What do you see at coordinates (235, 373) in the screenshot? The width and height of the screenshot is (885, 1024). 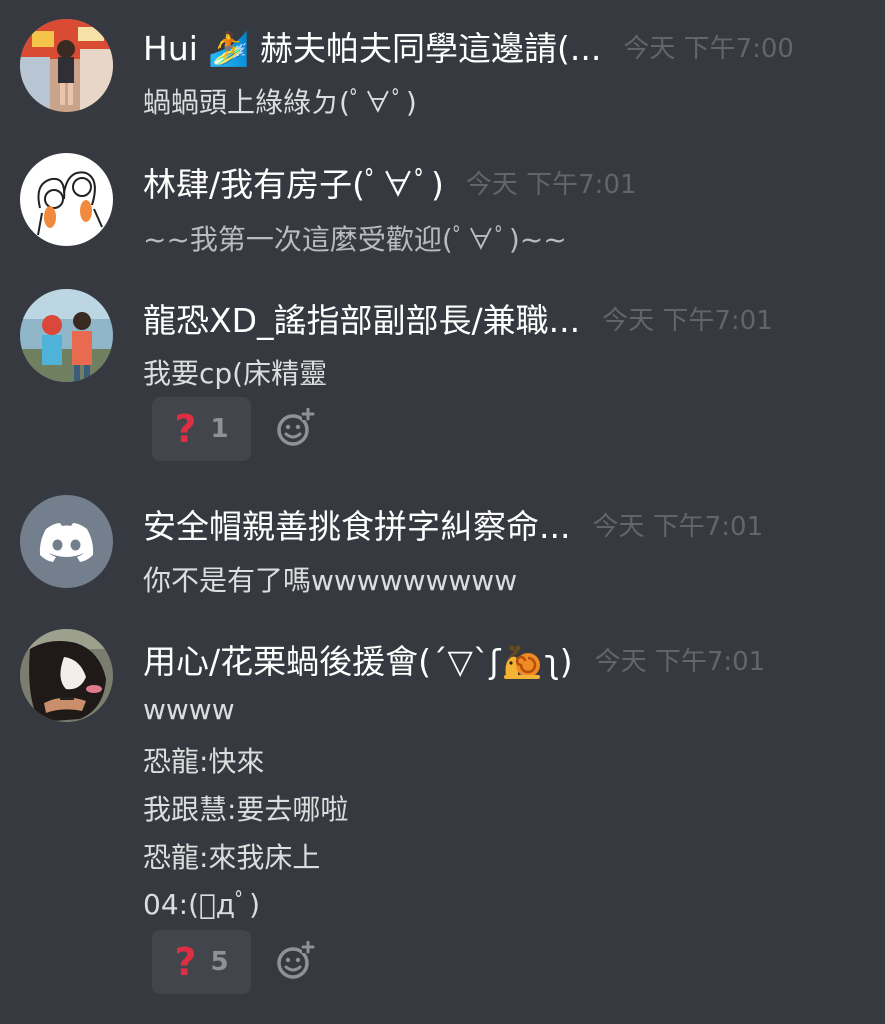 I see `message-text: 我要cp(床精靈` at bounding box center [235, 373].